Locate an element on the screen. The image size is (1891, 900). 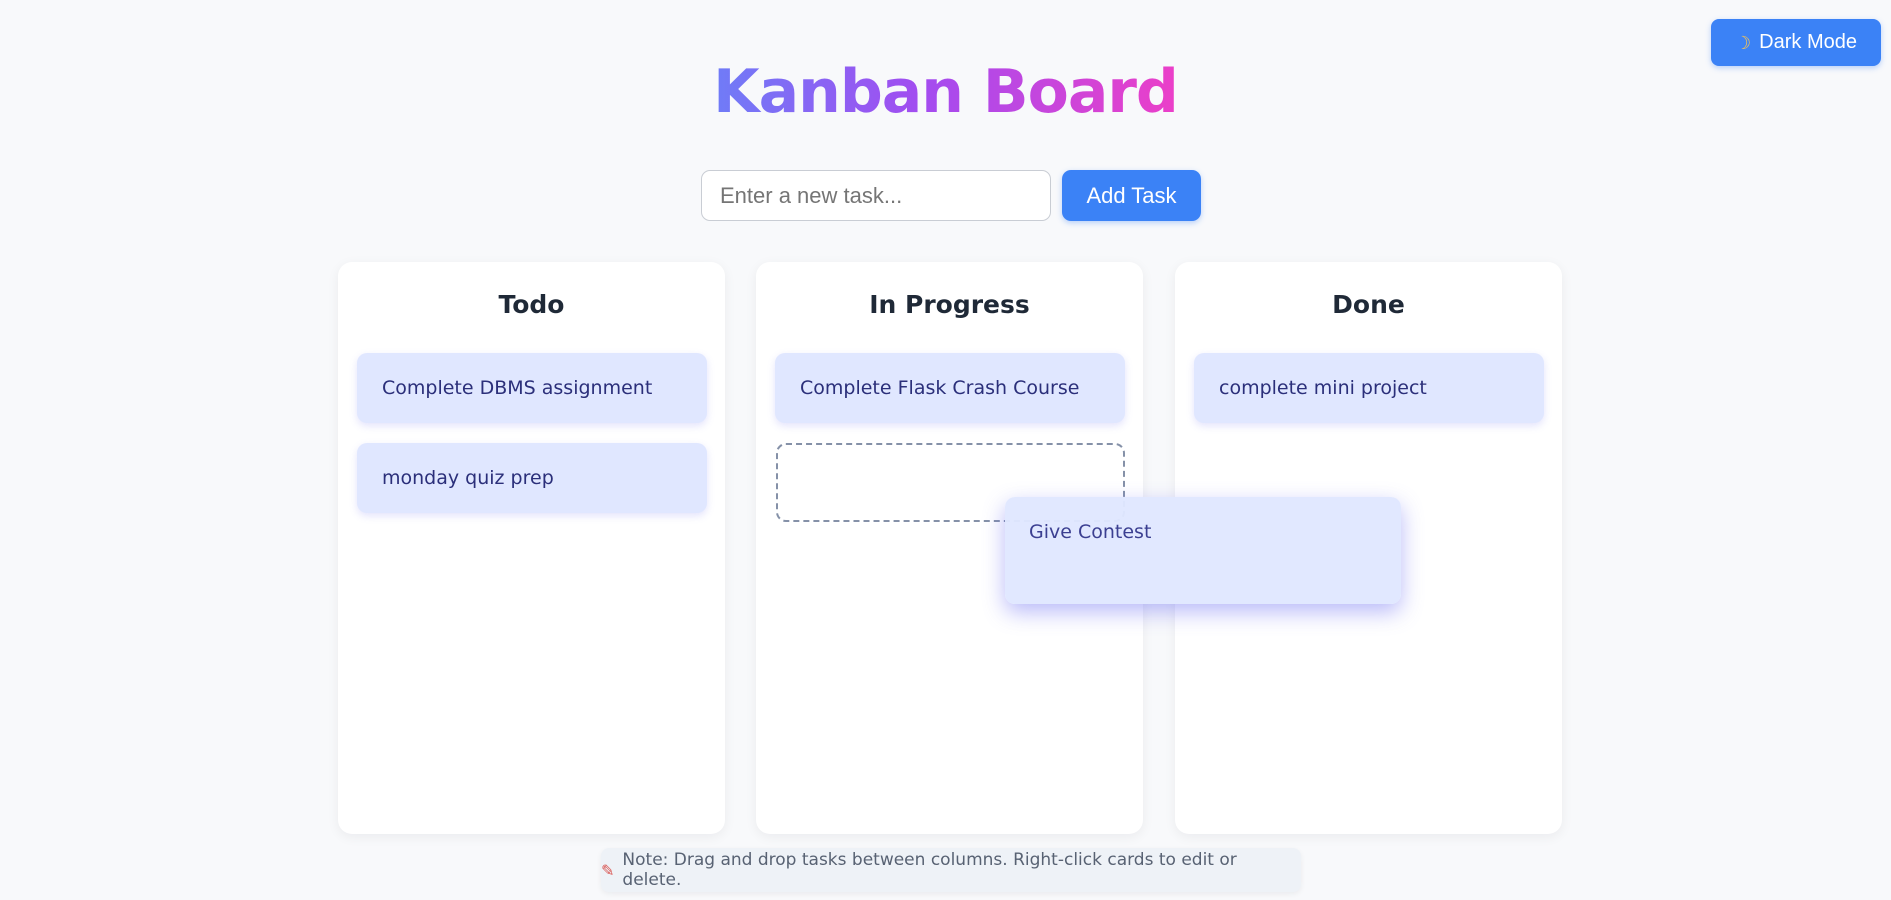
column-title-in-progress: In Progress is located at coordinates (949, 304).